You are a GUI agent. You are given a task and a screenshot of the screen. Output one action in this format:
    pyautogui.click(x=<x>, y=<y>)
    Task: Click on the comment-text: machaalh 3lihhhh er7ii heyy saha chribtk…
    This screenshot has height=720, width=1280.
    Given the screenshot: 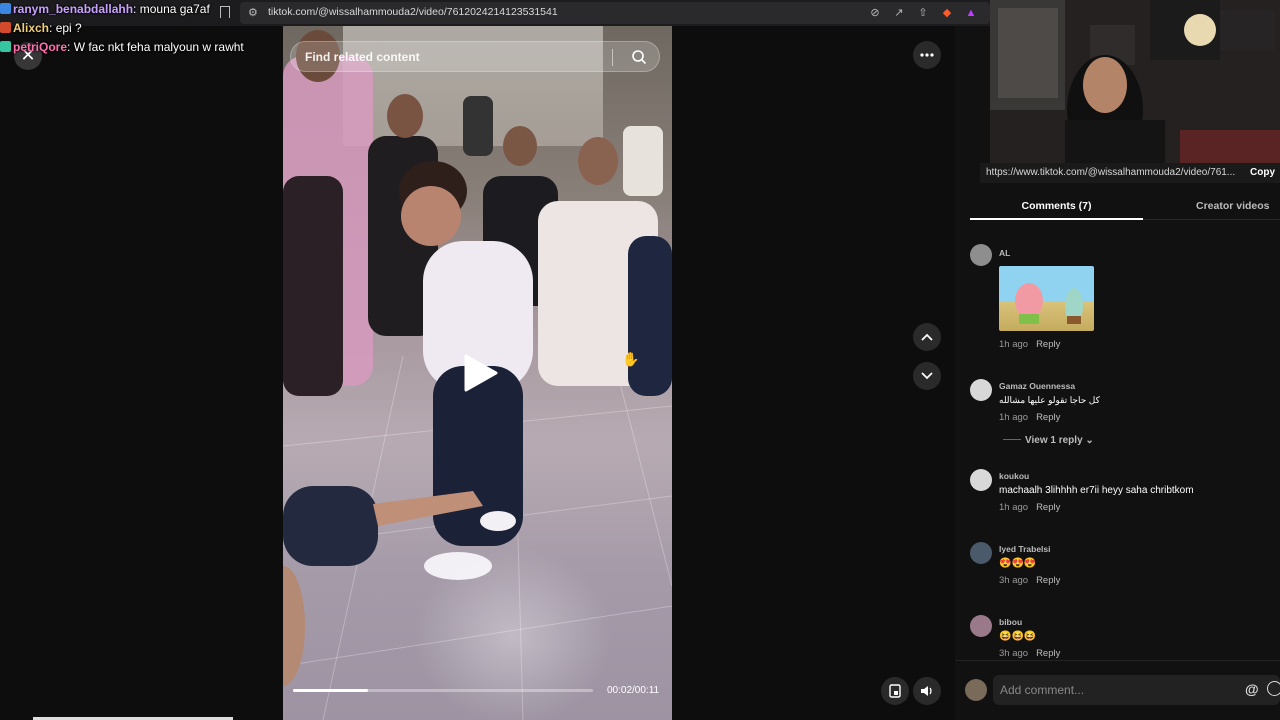 What is the action you would take?
    pyautogui.click(x=1096, y=490)
    